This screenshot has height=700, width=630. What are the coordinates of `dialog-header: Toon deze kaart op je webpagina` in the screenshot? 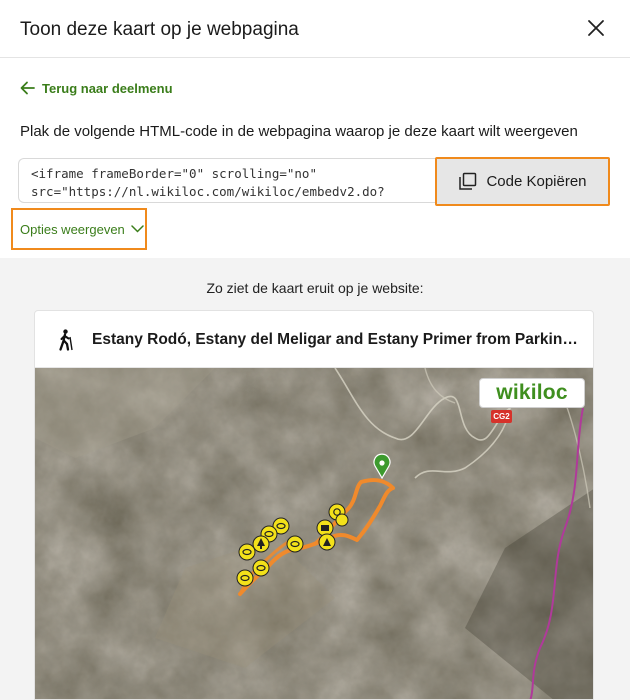 It's located at (315, 29).